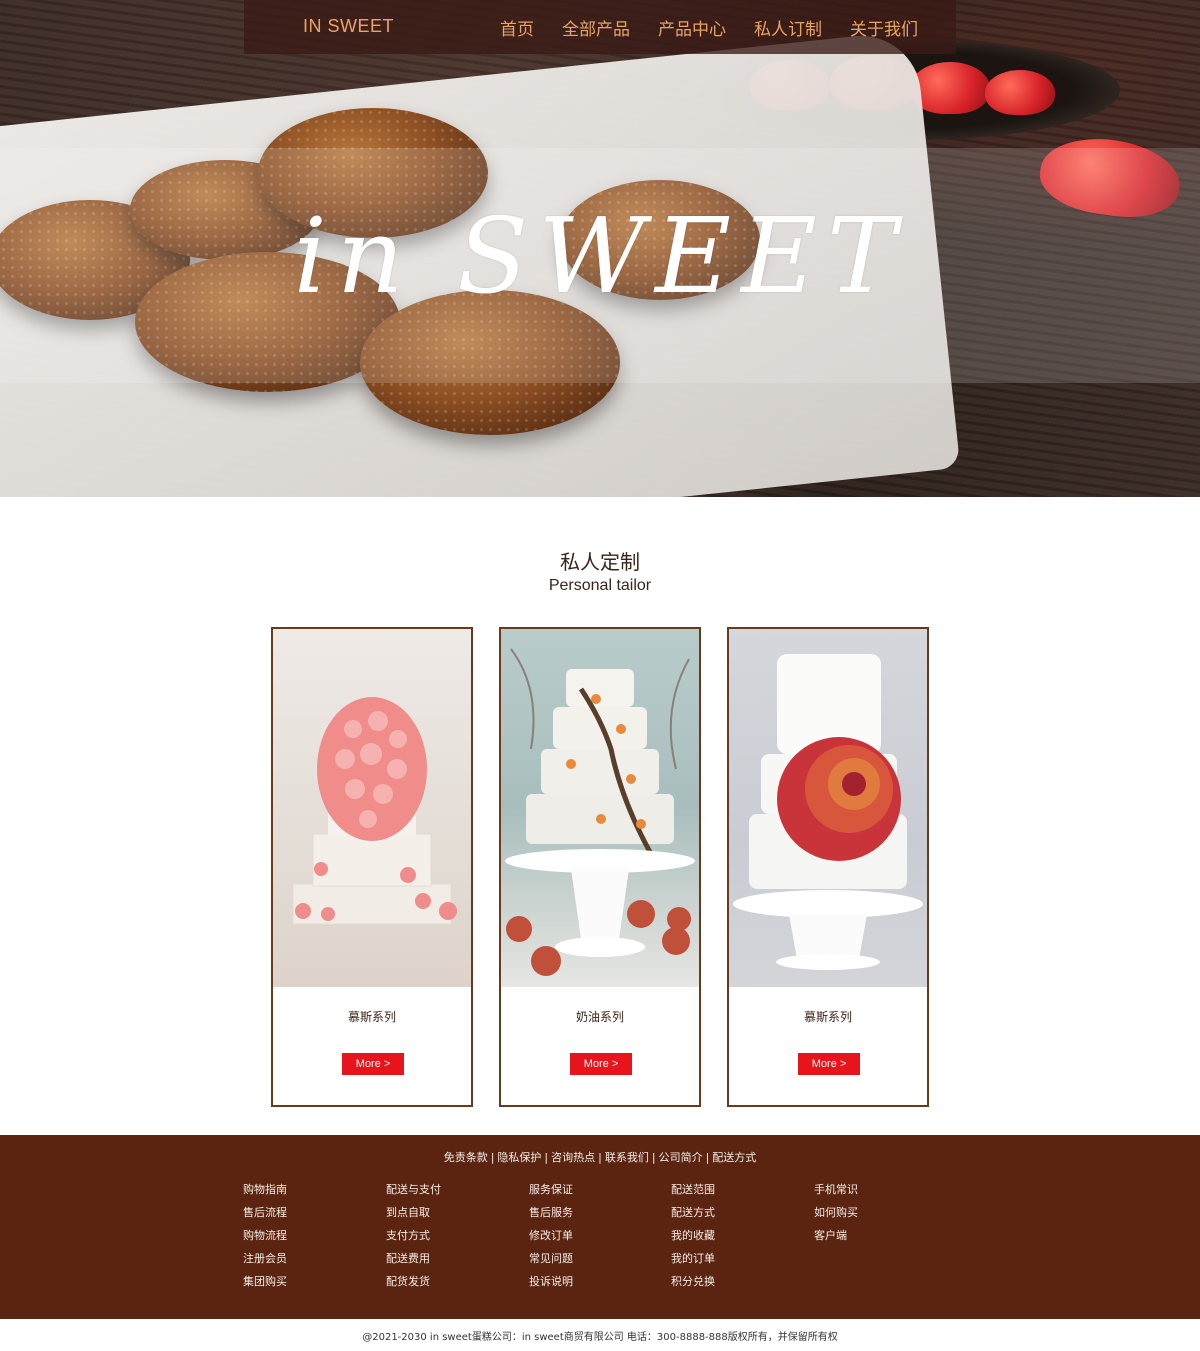 This screenshot has height=1351, width=1200. What do you see at coordinates (600, 562) in the screenshot?
I see `section-title: 私人定制` at bounding box center [600, 562].